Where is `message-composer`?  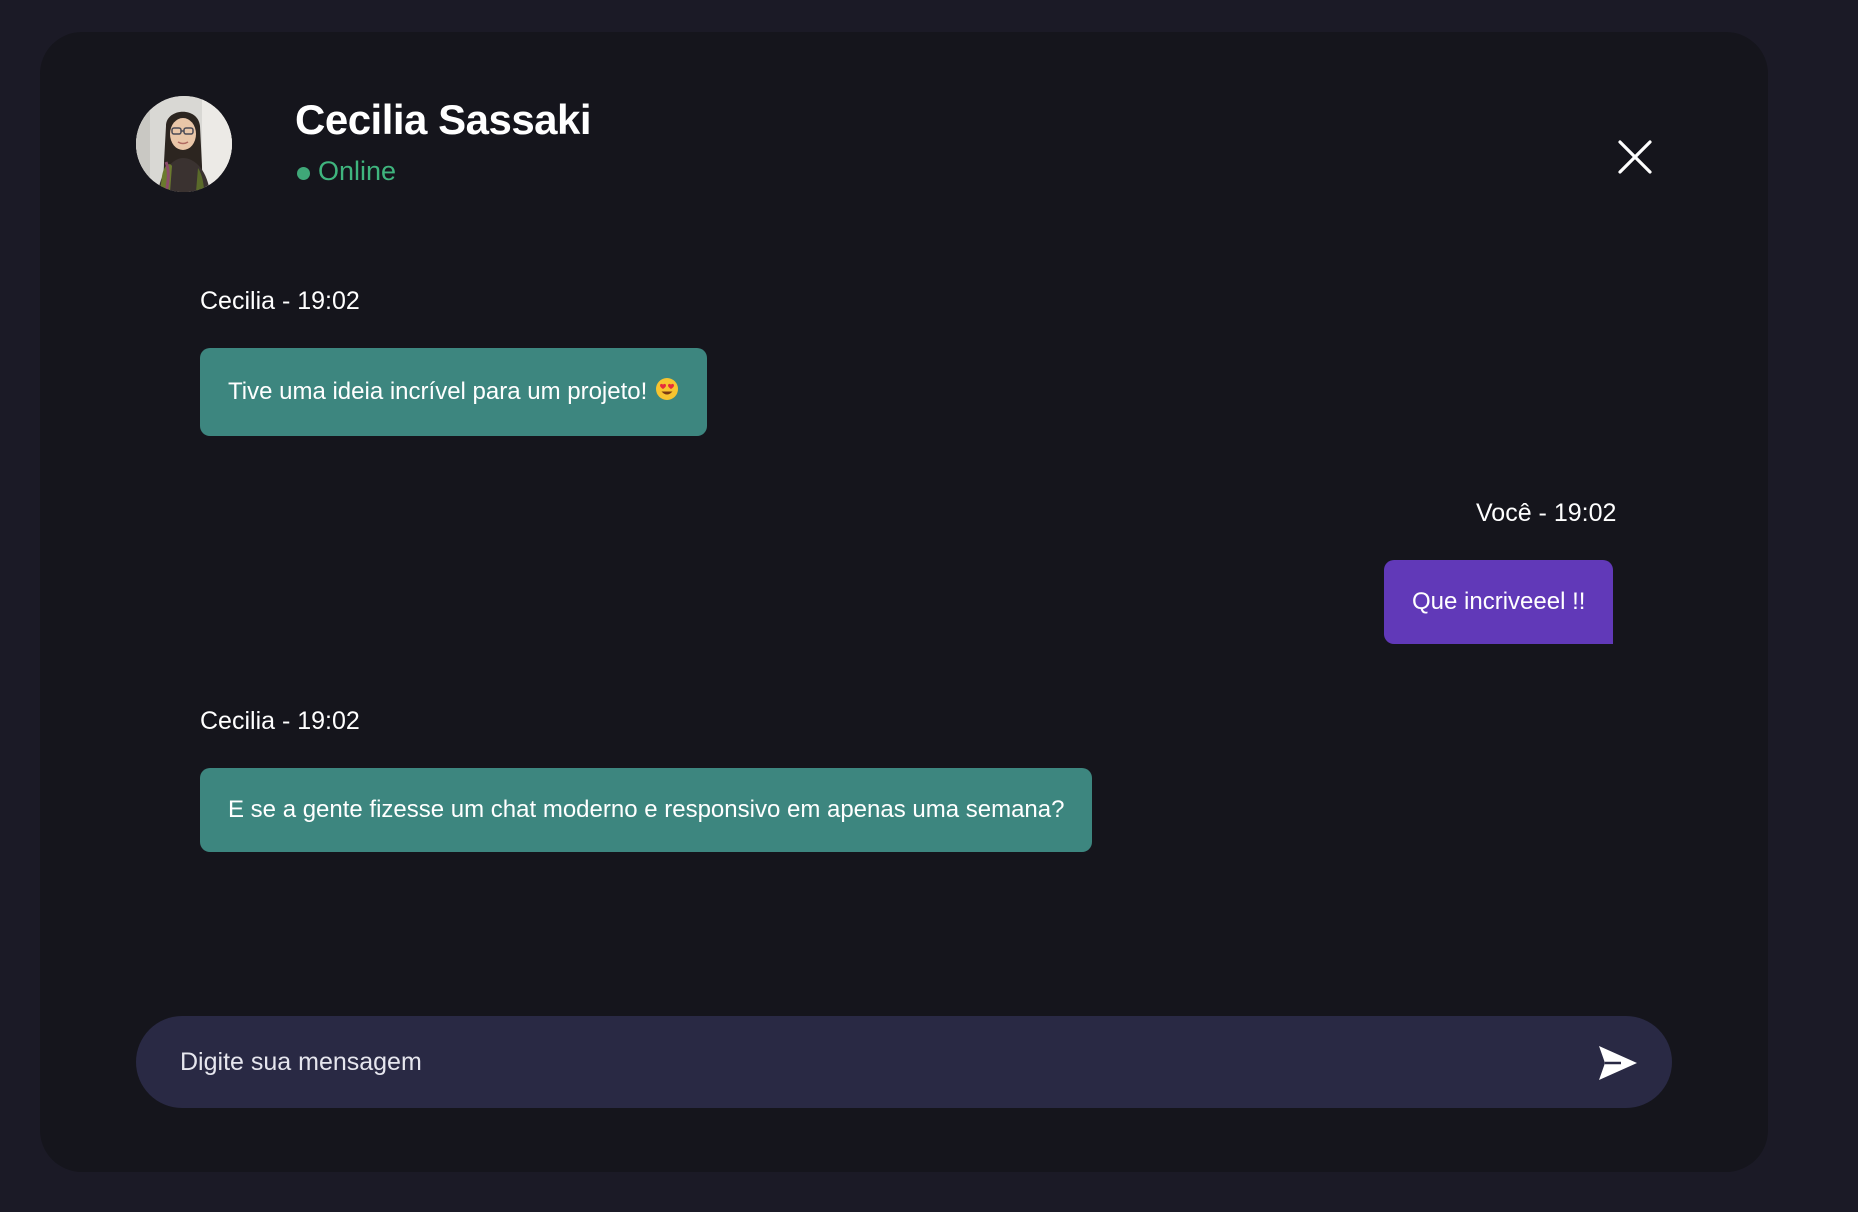
message-composer is located at coordinates (904, 1062).